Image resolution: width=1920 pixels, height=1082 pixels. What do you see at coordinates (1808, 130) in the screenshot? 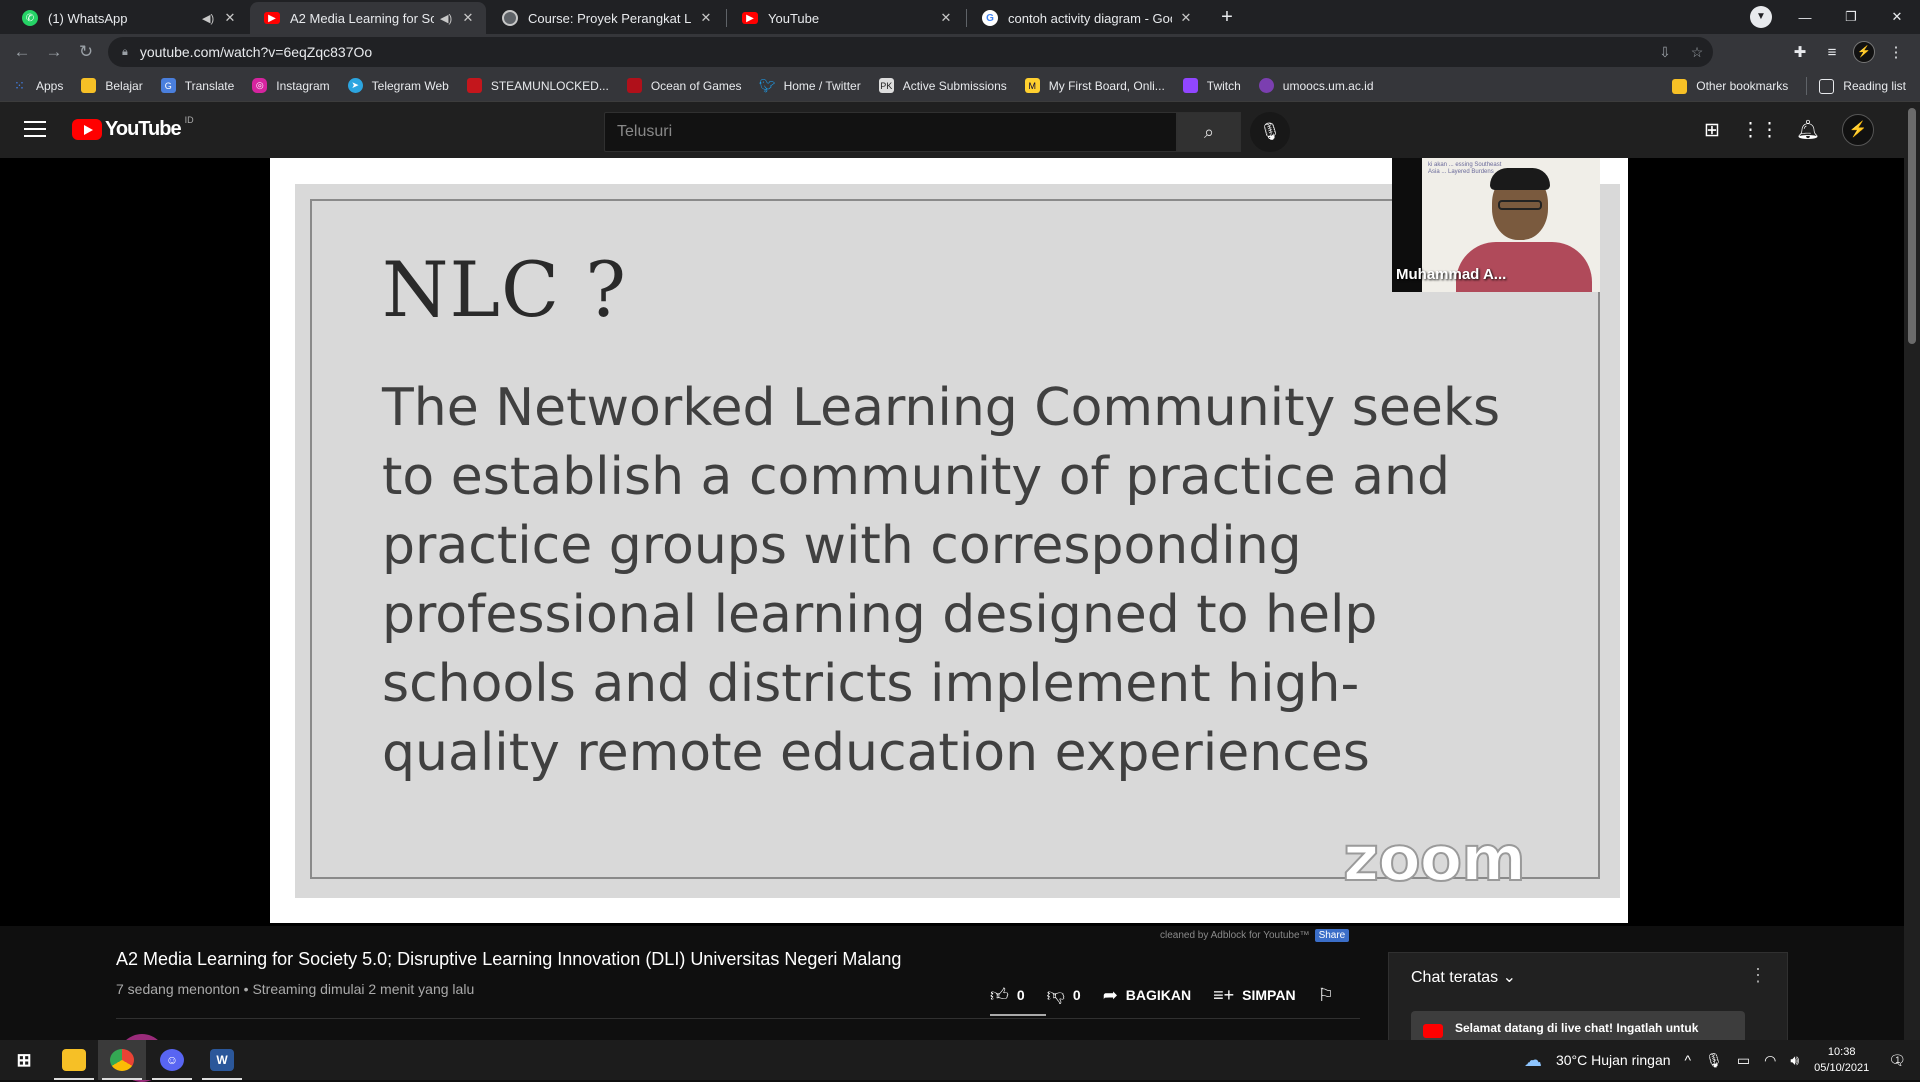
I see `notifications-bell-icon: 🔔︎` at bounding box center [1808, 130].